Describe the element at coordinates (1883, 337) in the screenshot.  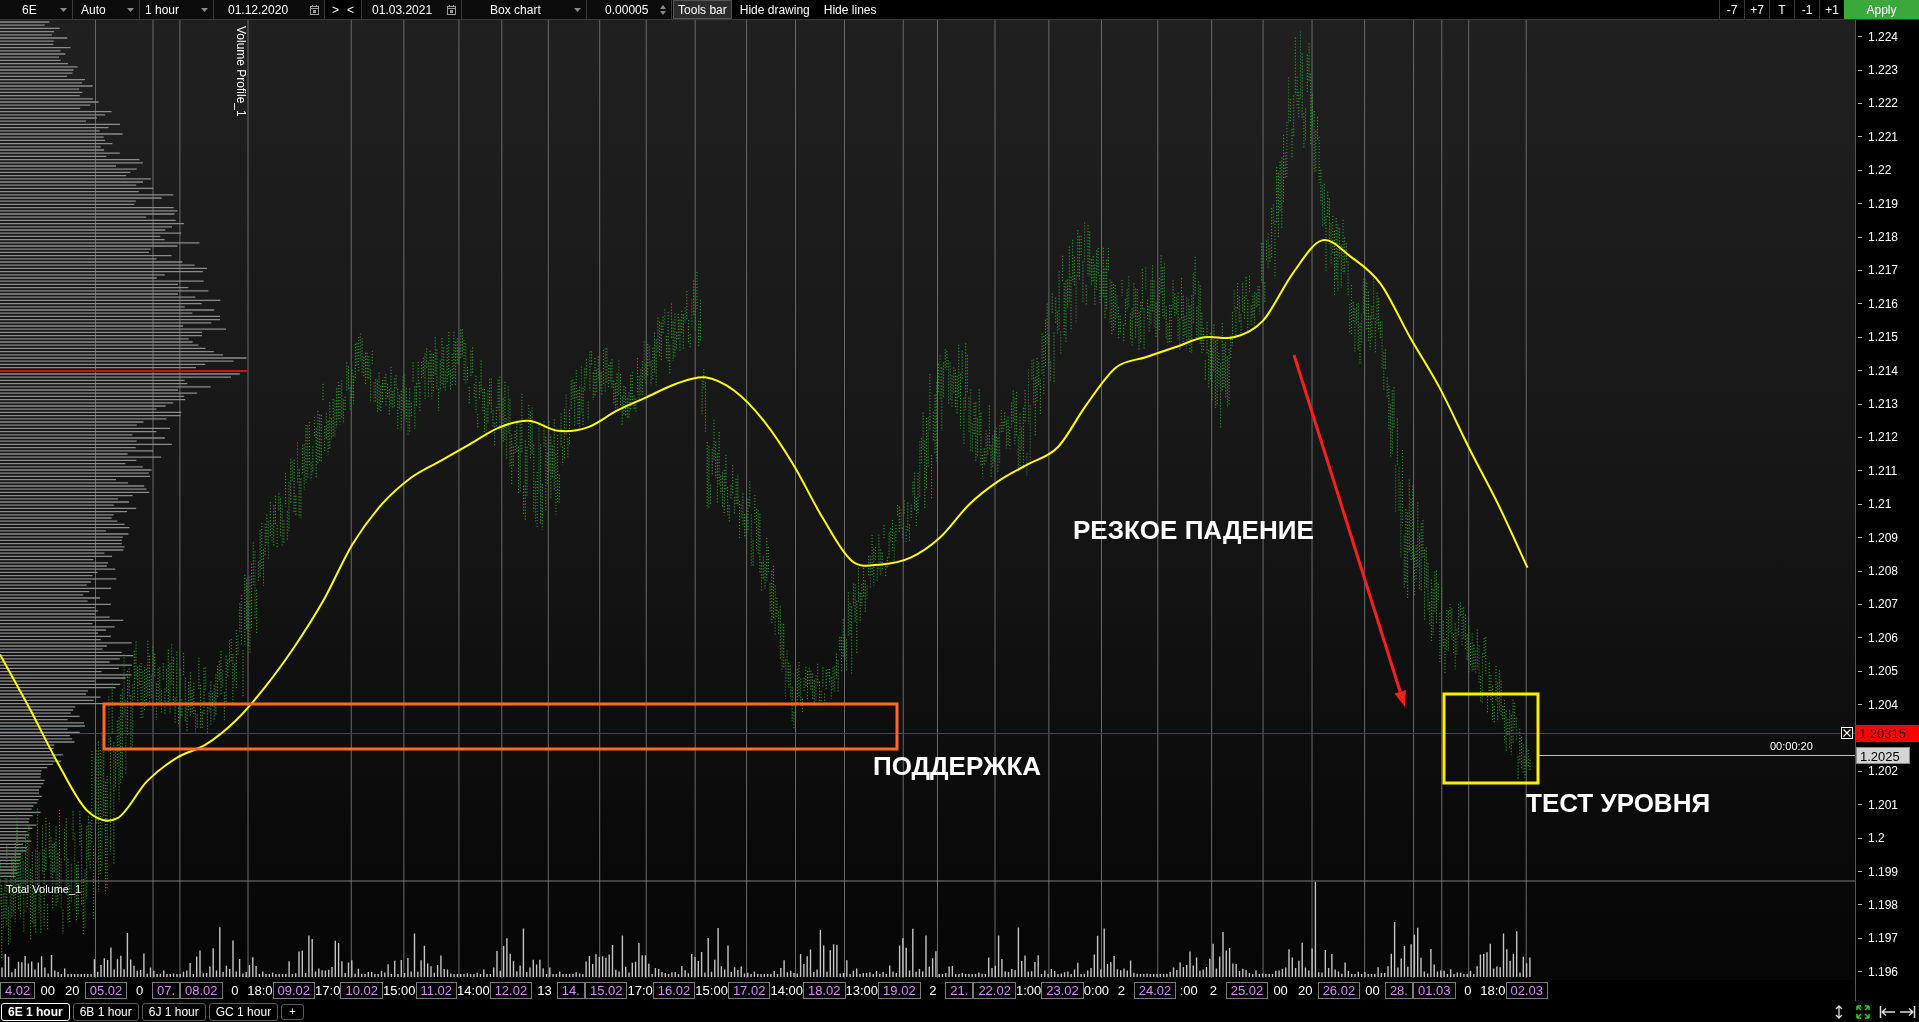
I see `price-label: 1.215` at that location.